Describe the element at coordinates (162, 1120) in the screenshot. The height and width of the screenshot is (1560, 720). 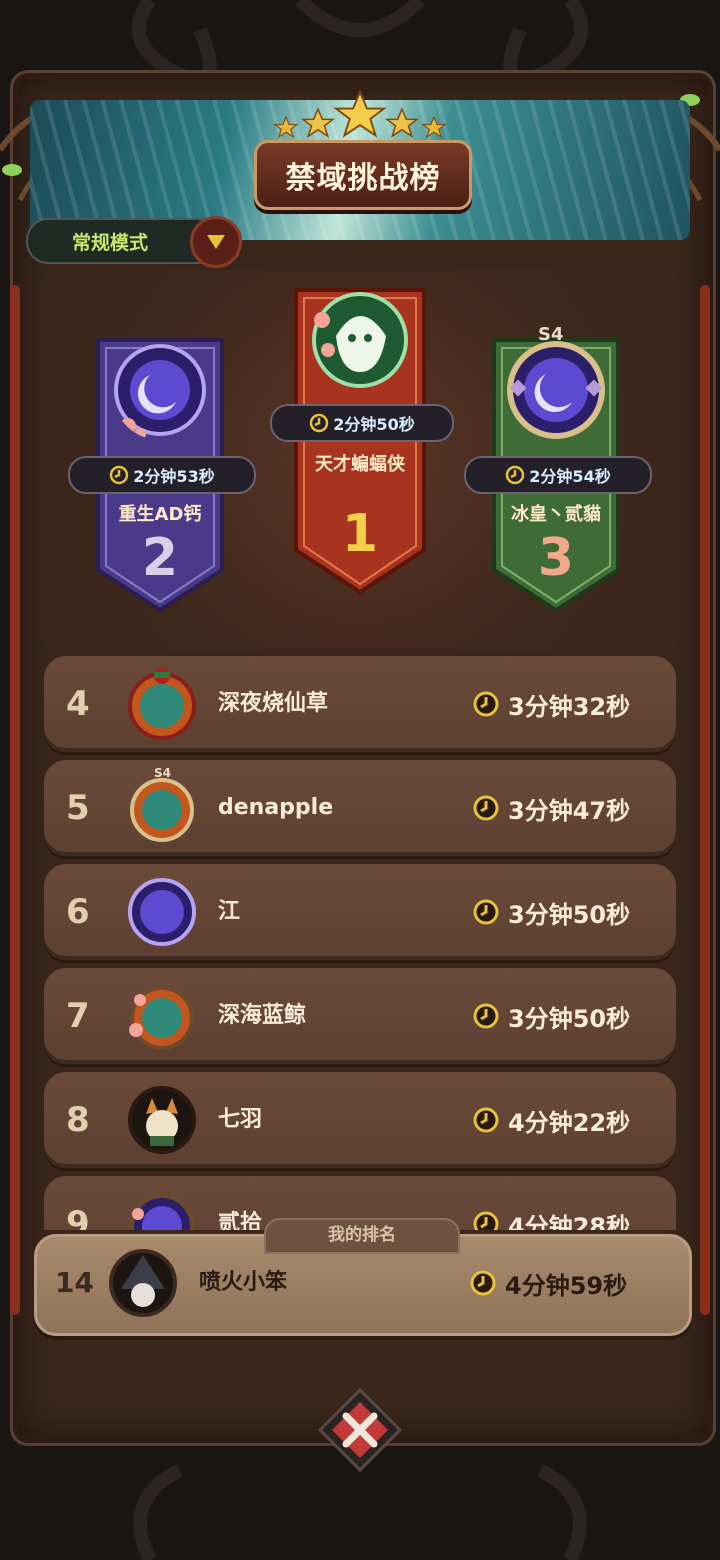
I see `fox-avatar` at that location.